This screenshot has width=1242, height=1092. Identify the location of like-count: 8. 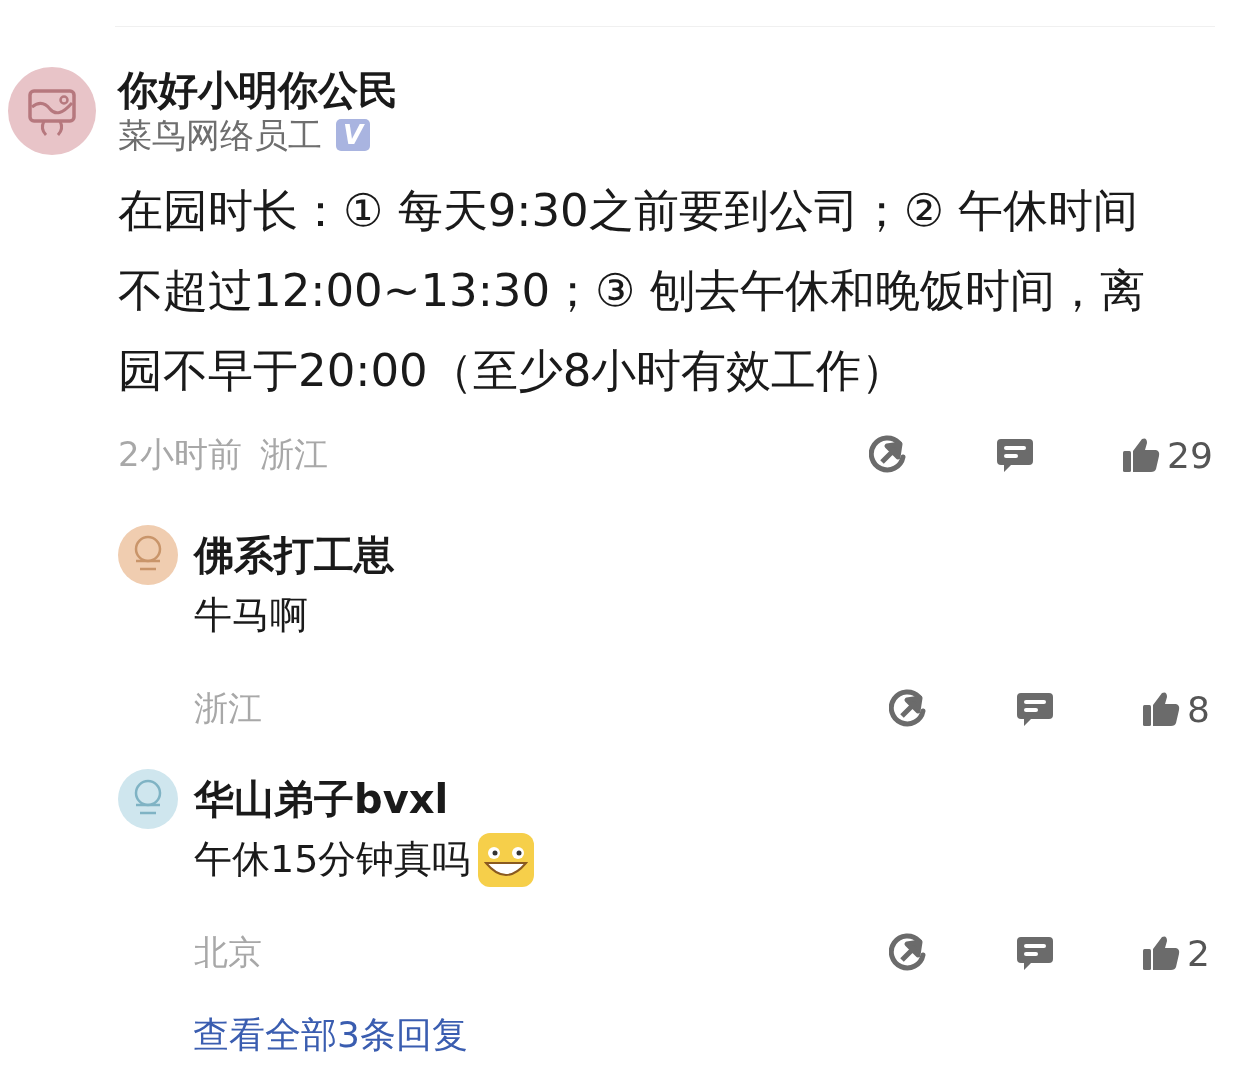
(1198, 709).